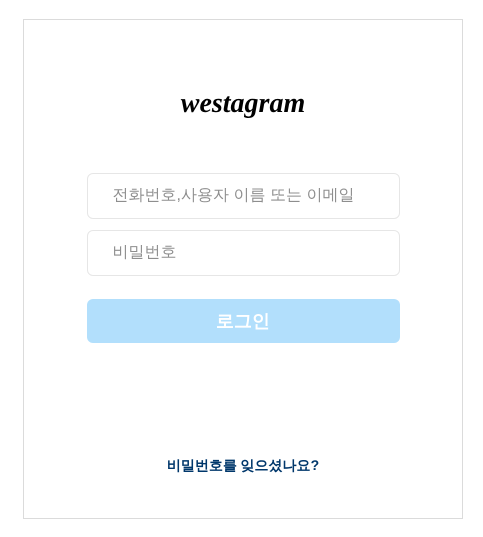 The height and width of the screenshot is (537, 483). Describe the element at coordinates (243, 196) in the screenshot. I see `input-field: 전화번호,사용자 이름 또는 이메일` at that location.